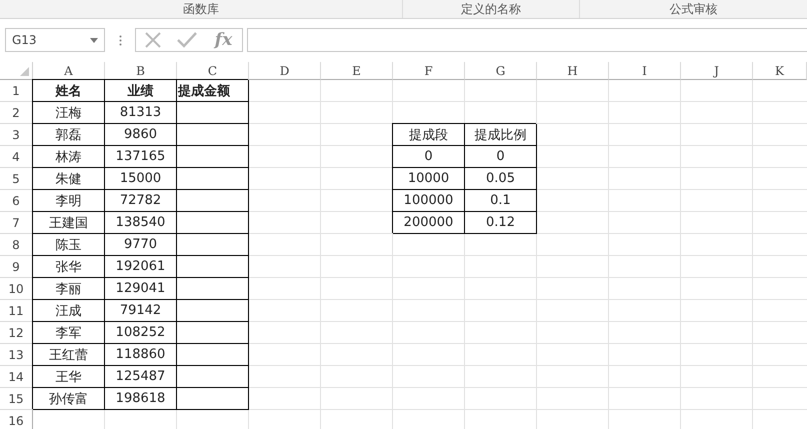 The width and height of the screenshot is (807, 429). What do you see at coordinates (187, 40) in the screenshot?
I see `check-icon` at bounding box center [187, 40].